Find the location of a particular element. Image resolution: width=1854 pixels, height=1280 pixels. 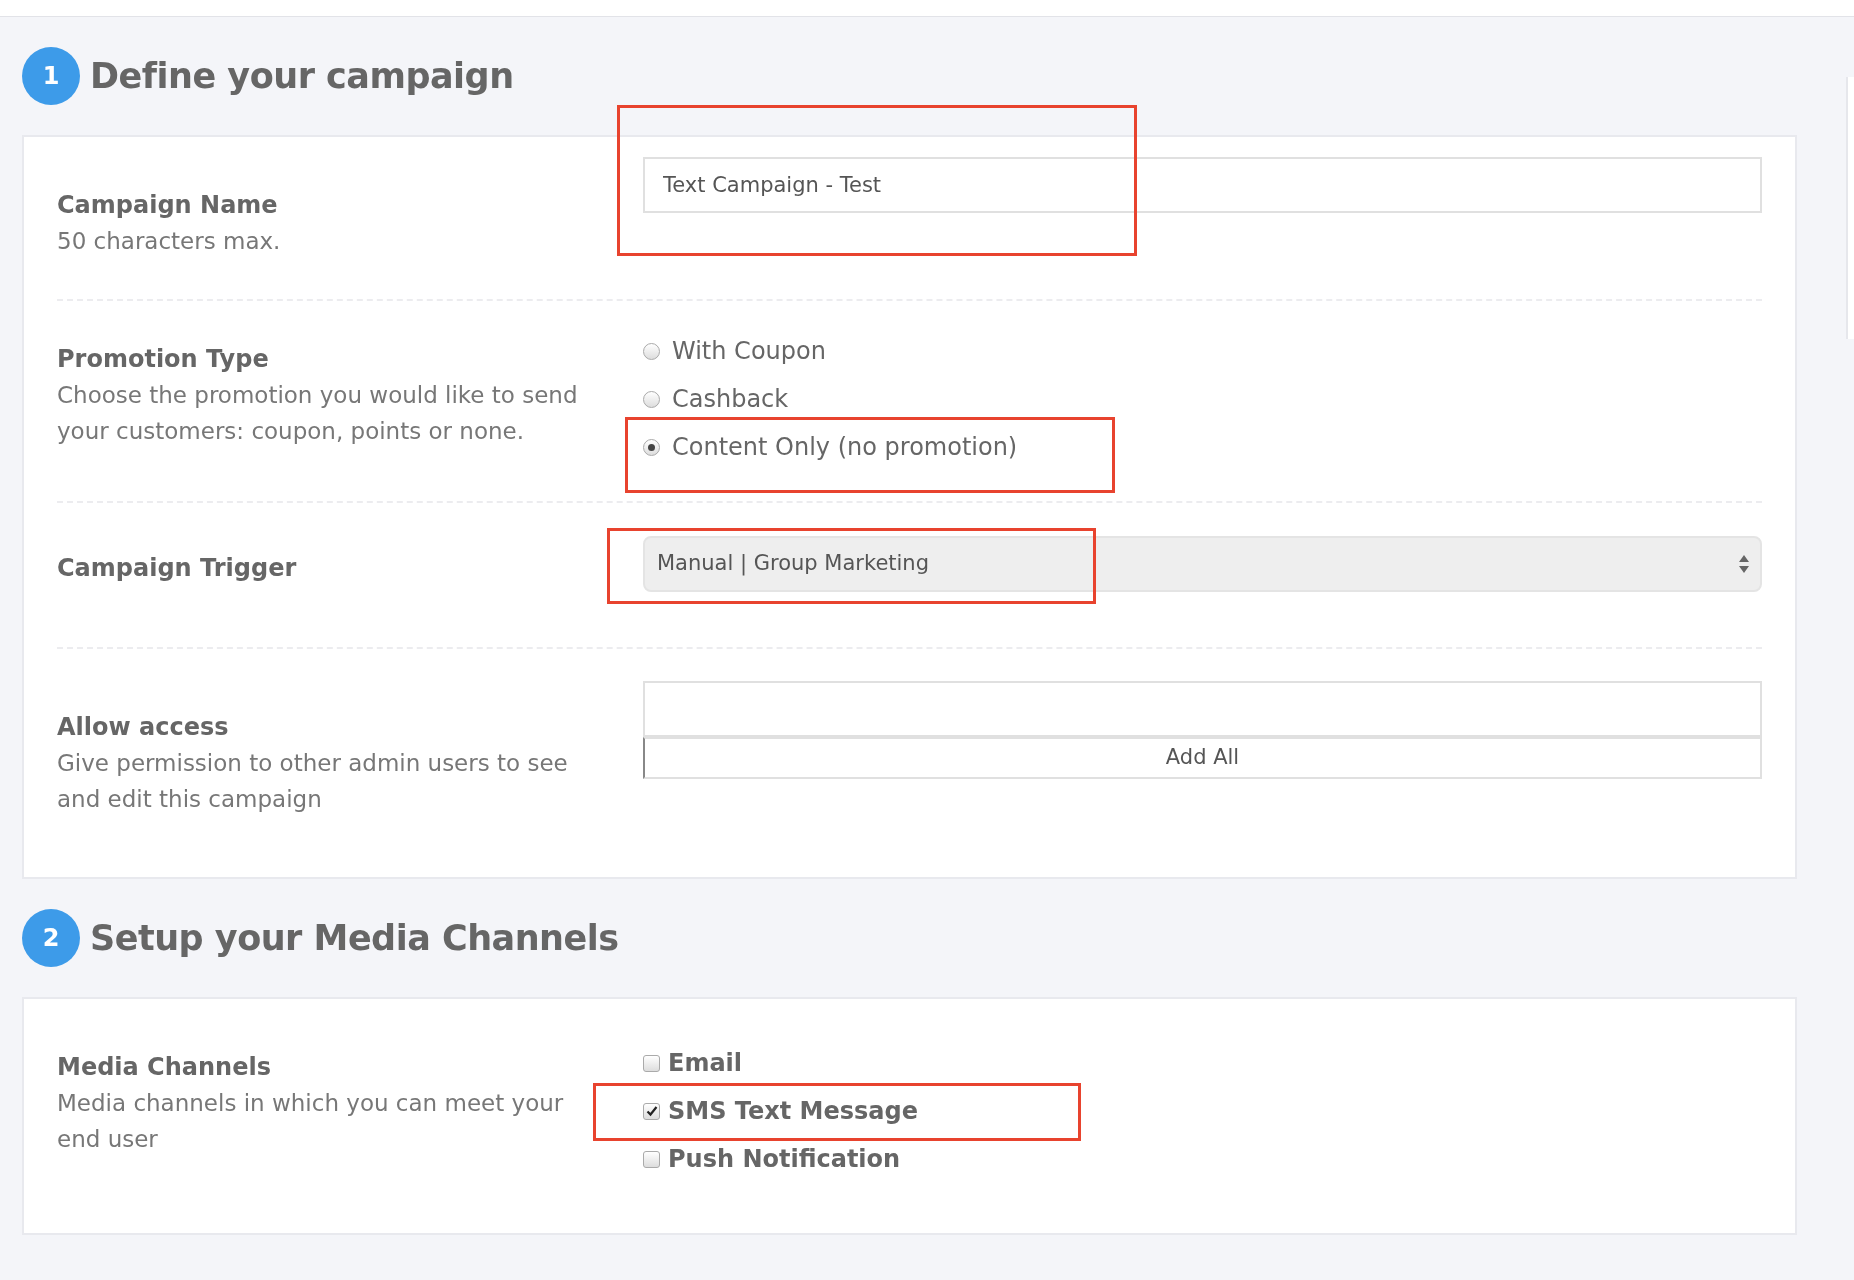

user-input is located at coordinates (1202, 709).